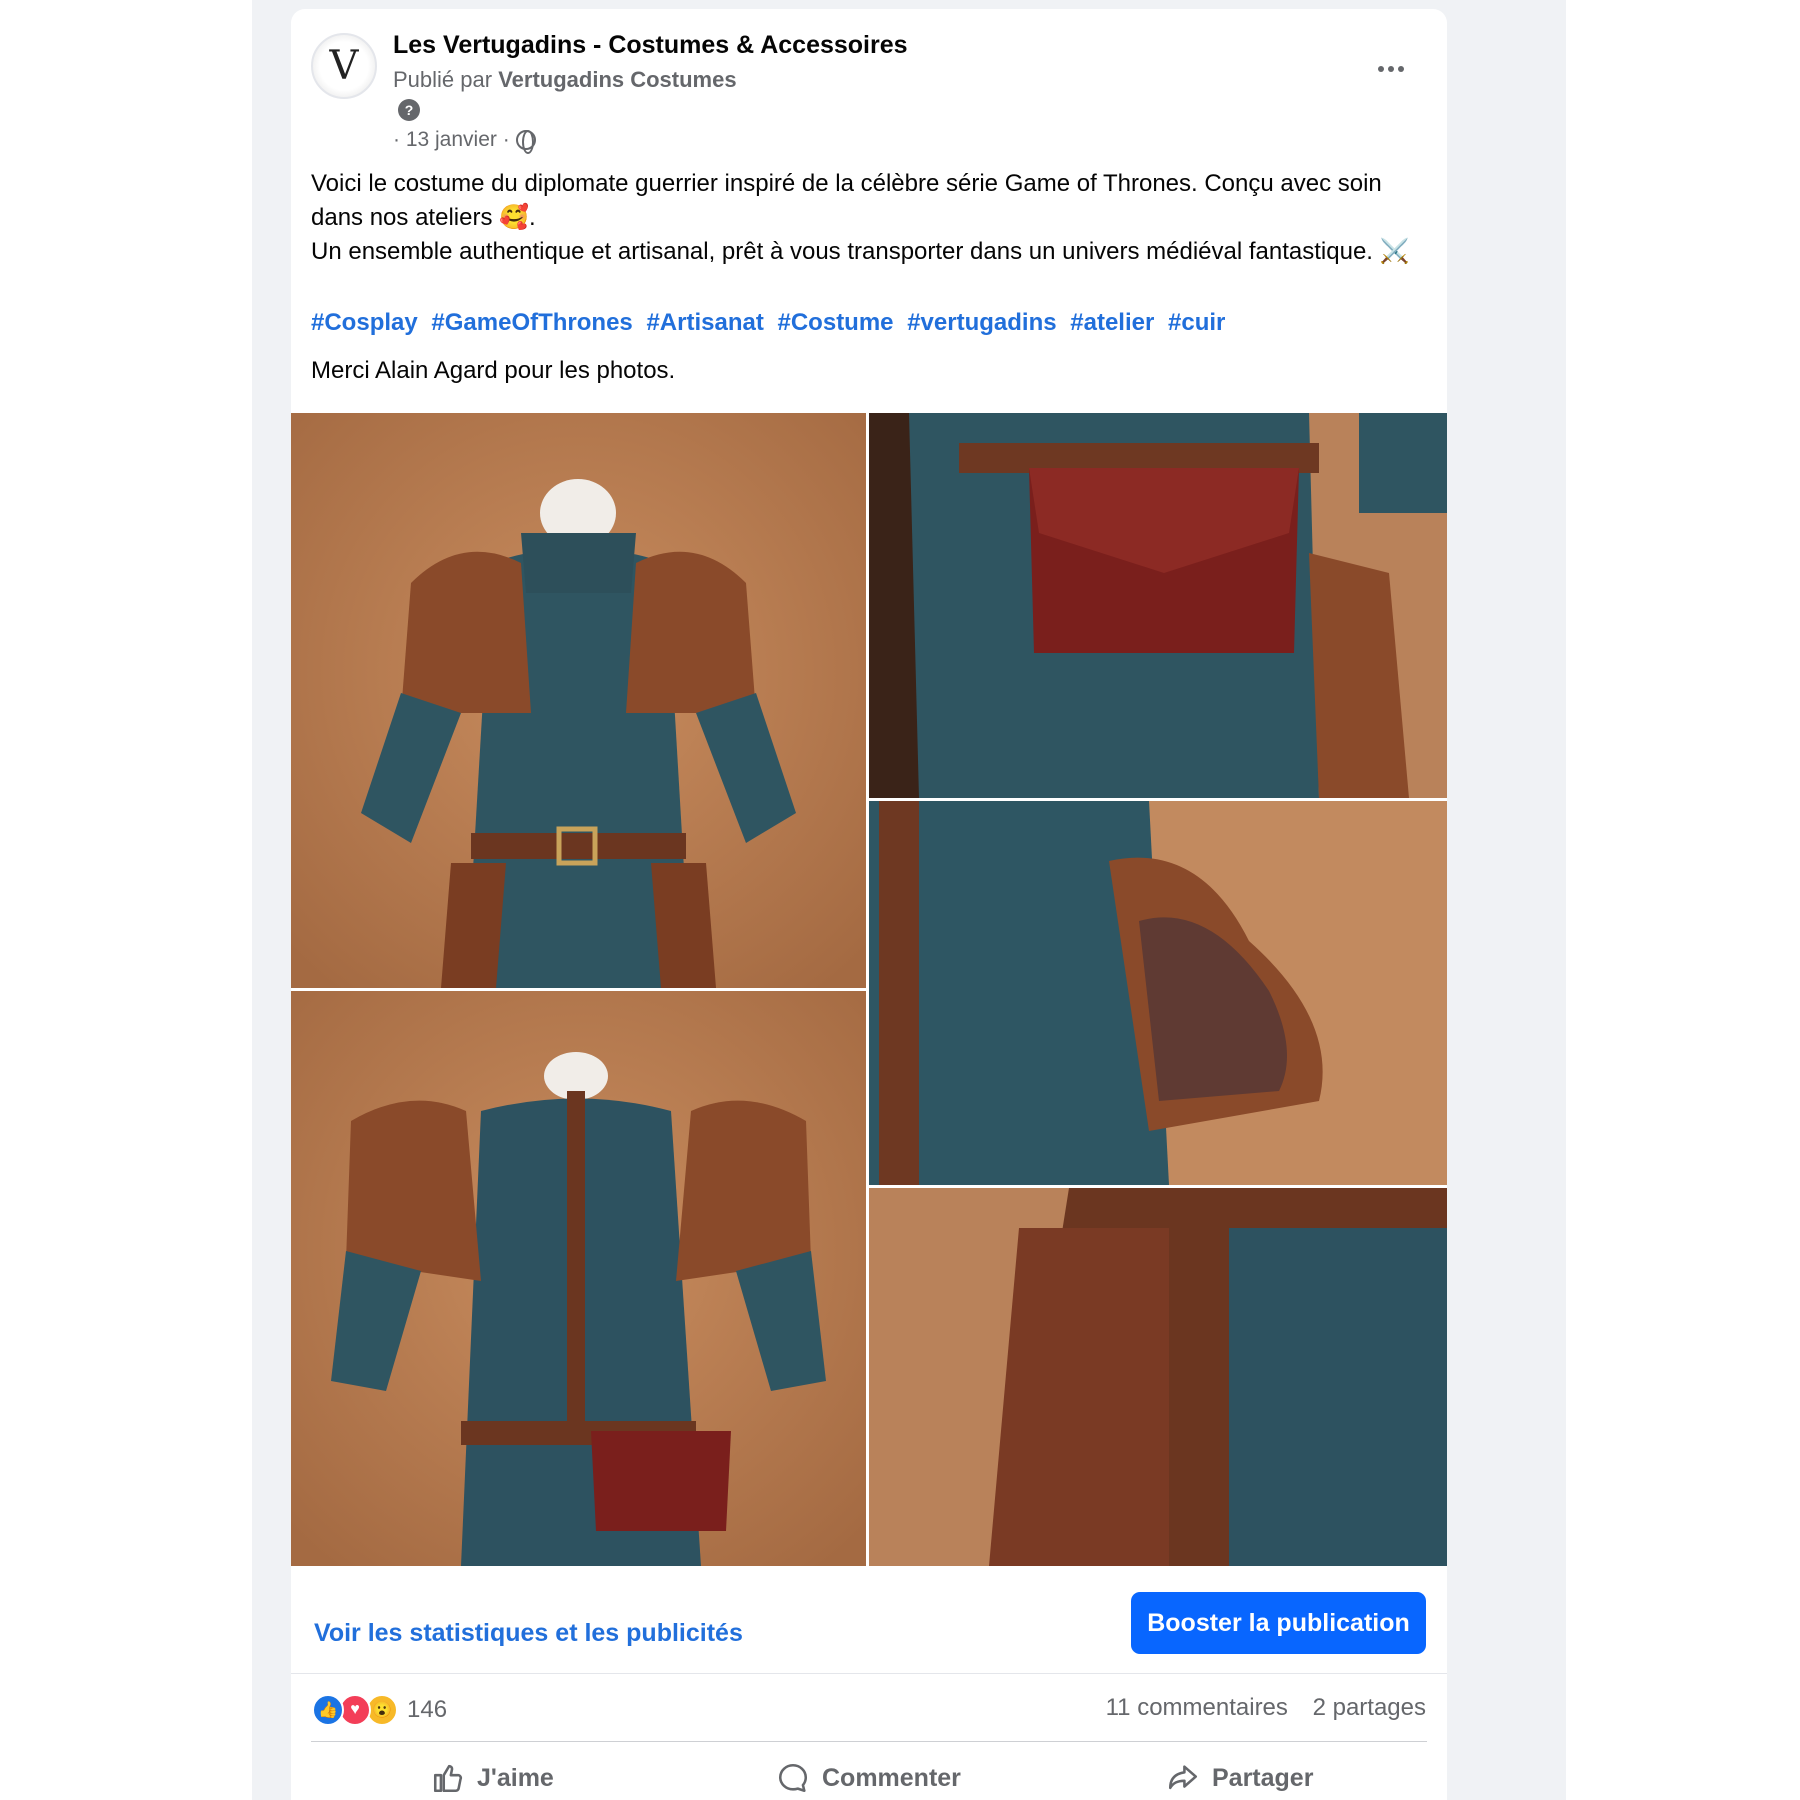 The height and width of the screenshot is (1800, 1800). What do you see at coordinates (1158, 993) in the screenshot?
I see `photo-shoulder-detail` at bounding box center [1158, 993].